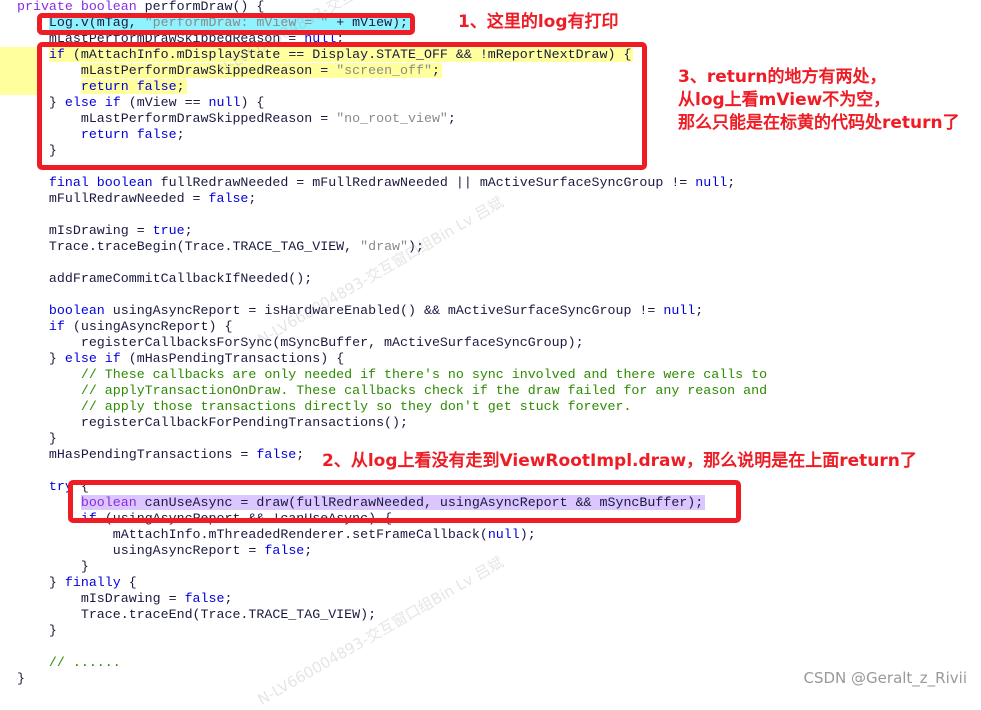 This screenshot has height=710, width=981. I want to click on code-text: Trace.traceEnd(Trace.TRACE_TAG_VIEW);, so click(228, 614).